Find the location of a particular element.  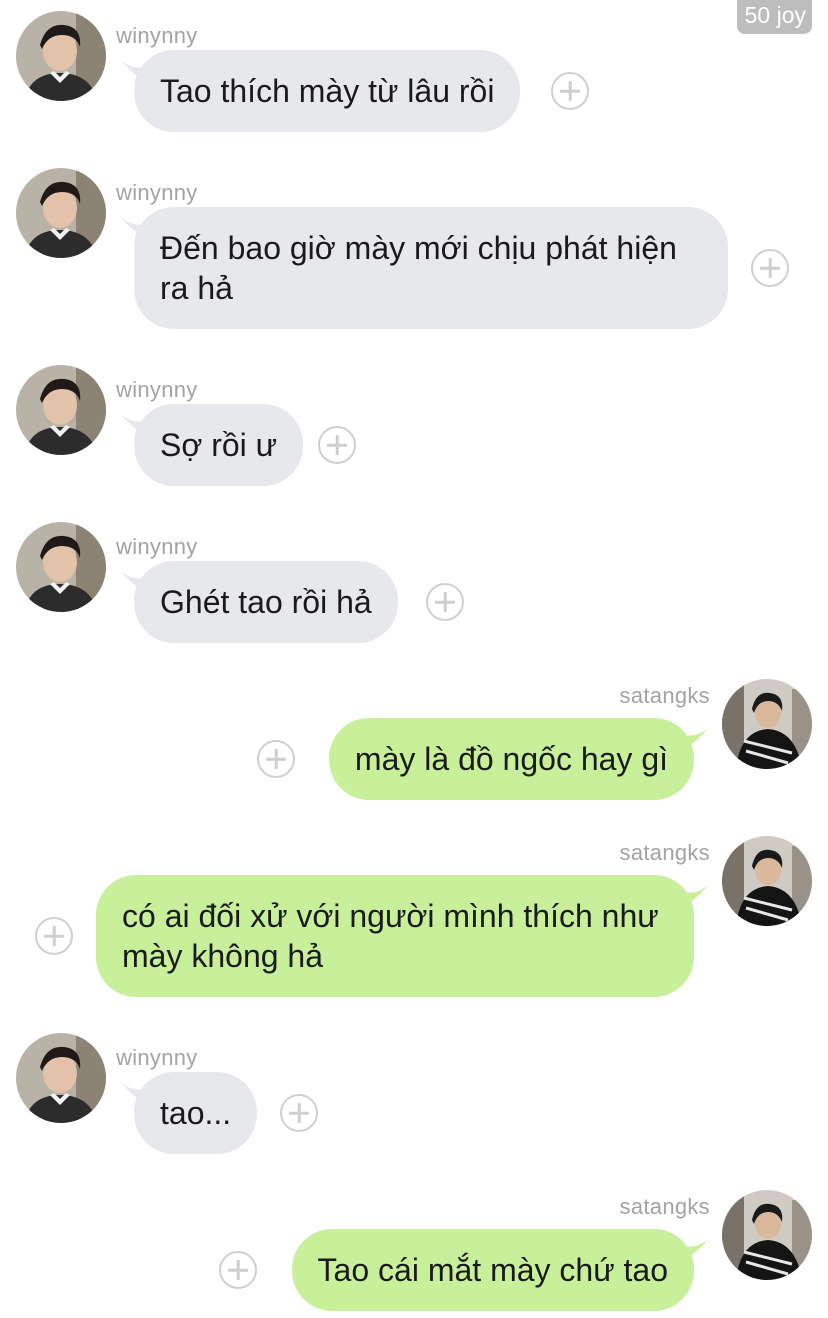

message-bubble: Đến bao giờ mày mới chịu phát hiện ra hả is located at coordinates (431, 268).